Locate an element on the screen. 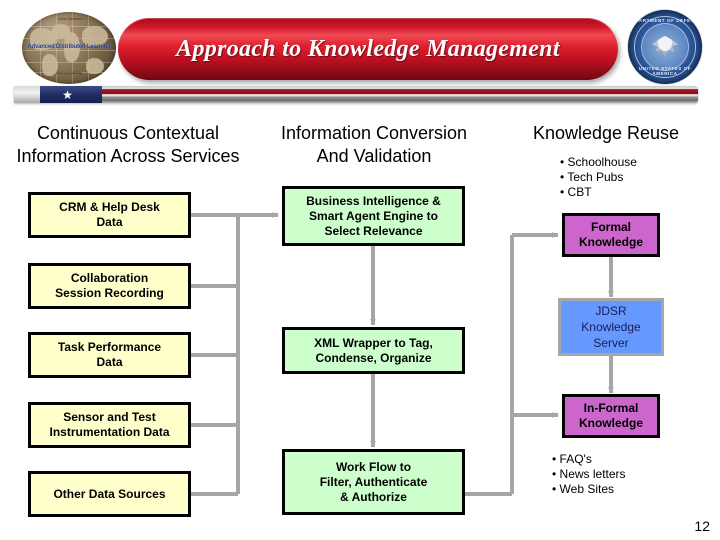 The height and width of the screenshot is (540, 720). list-item: • News letters is located at coordinates (589, 474).